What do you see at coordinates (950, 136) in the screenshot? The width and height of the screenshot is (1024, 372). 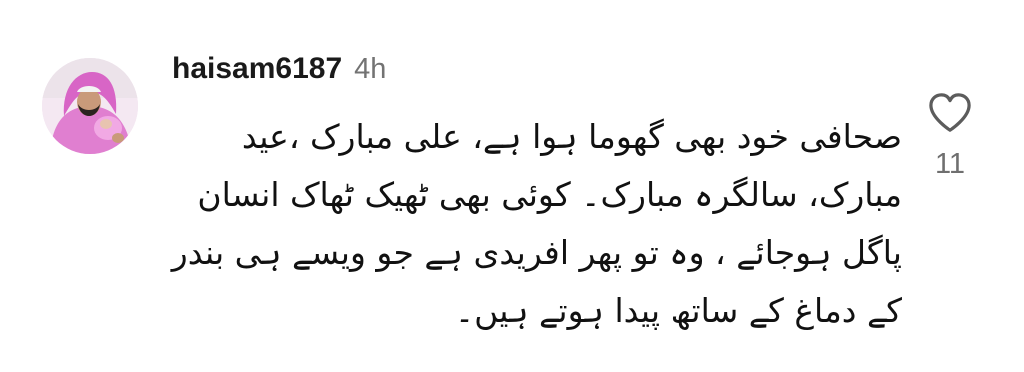 I see `like-area: 11` at bounding box center [950, 136].